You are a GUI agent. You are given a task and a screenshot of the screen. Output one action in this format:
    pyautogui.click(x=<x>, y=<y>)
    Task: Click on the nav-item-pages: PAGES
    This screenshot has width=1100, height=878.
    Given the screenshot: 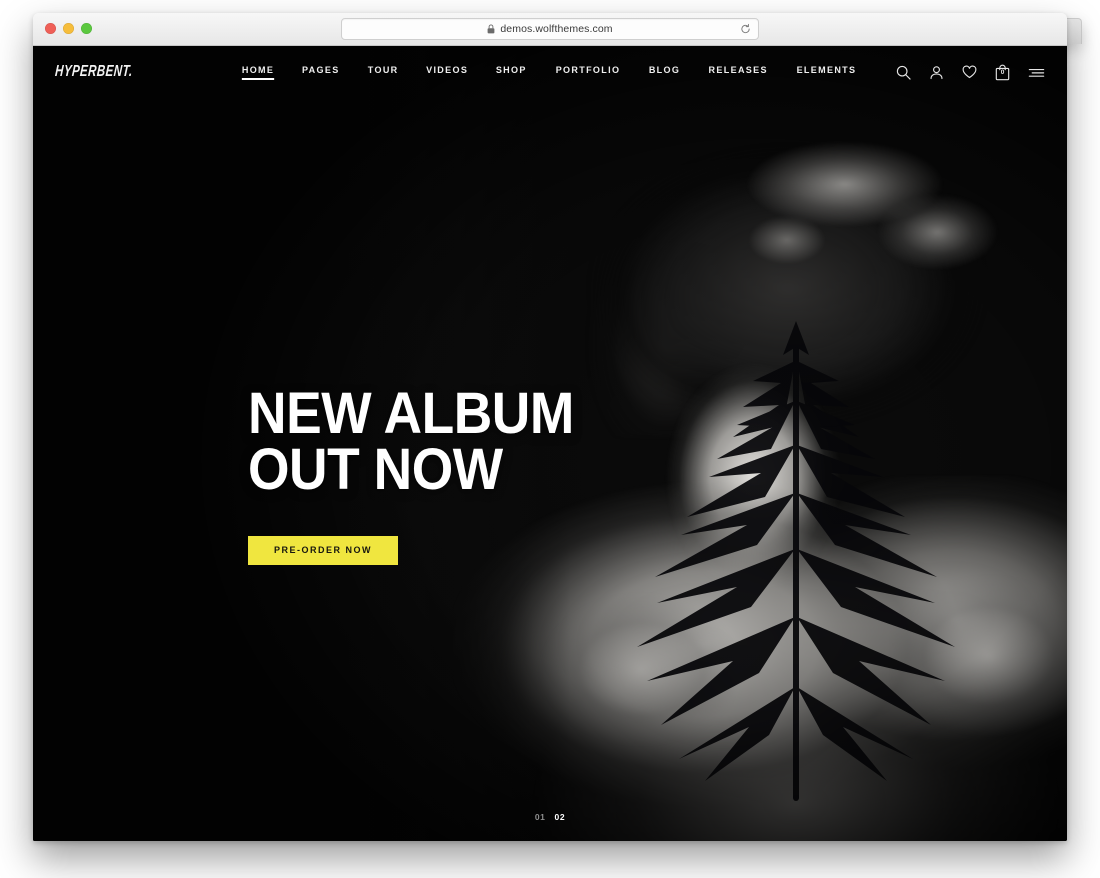 What is the action you would take?
    pyautogui.click(x=321, y=72)
    